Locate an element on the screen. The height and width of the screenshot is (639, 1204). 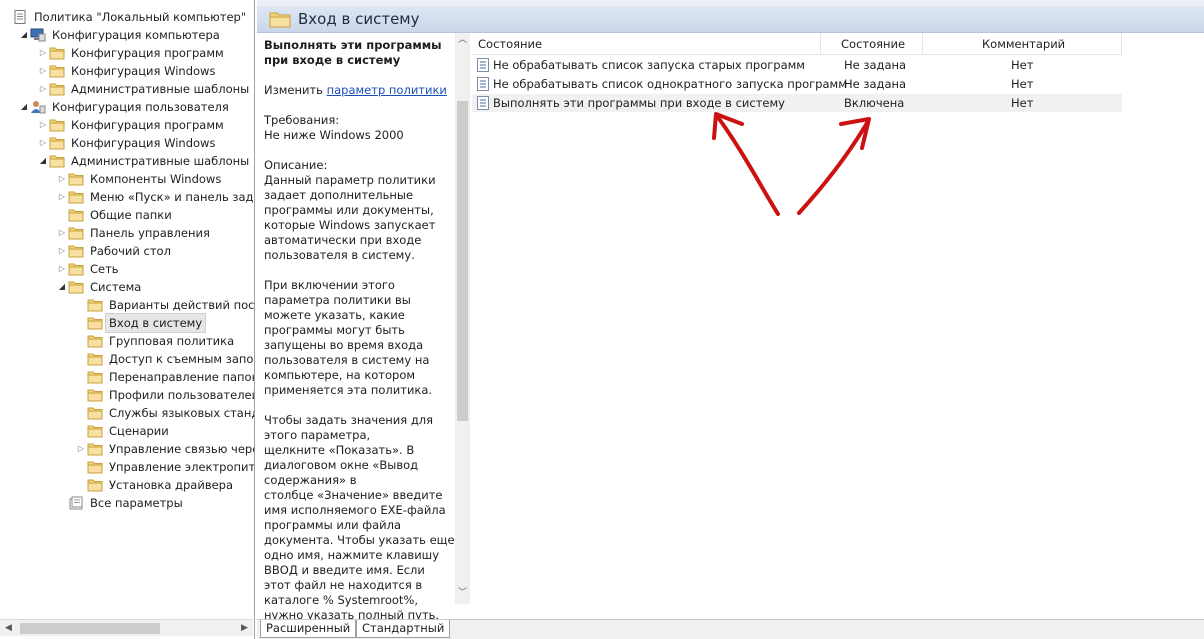
tree-item: Система is located at coordinates (100, 287).